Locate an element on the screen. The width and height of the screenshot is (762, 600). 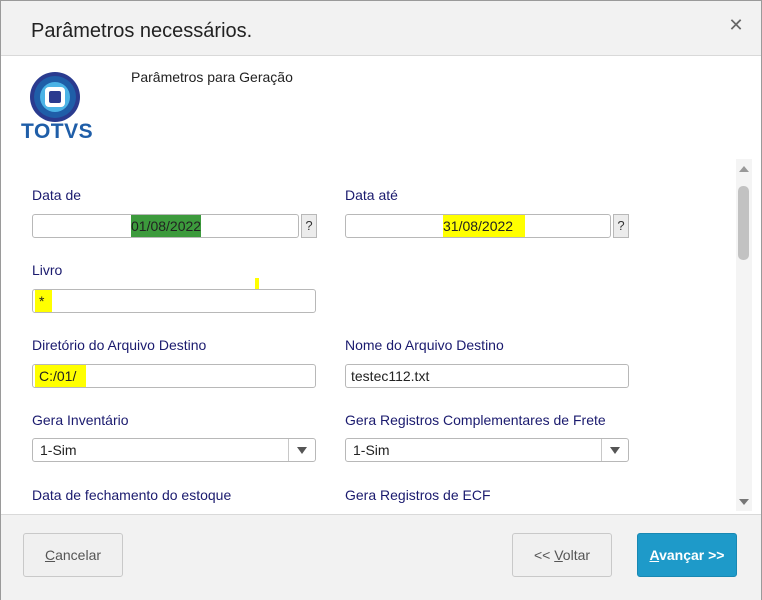
scroll-up-icon is located at coordinates (744, 169).